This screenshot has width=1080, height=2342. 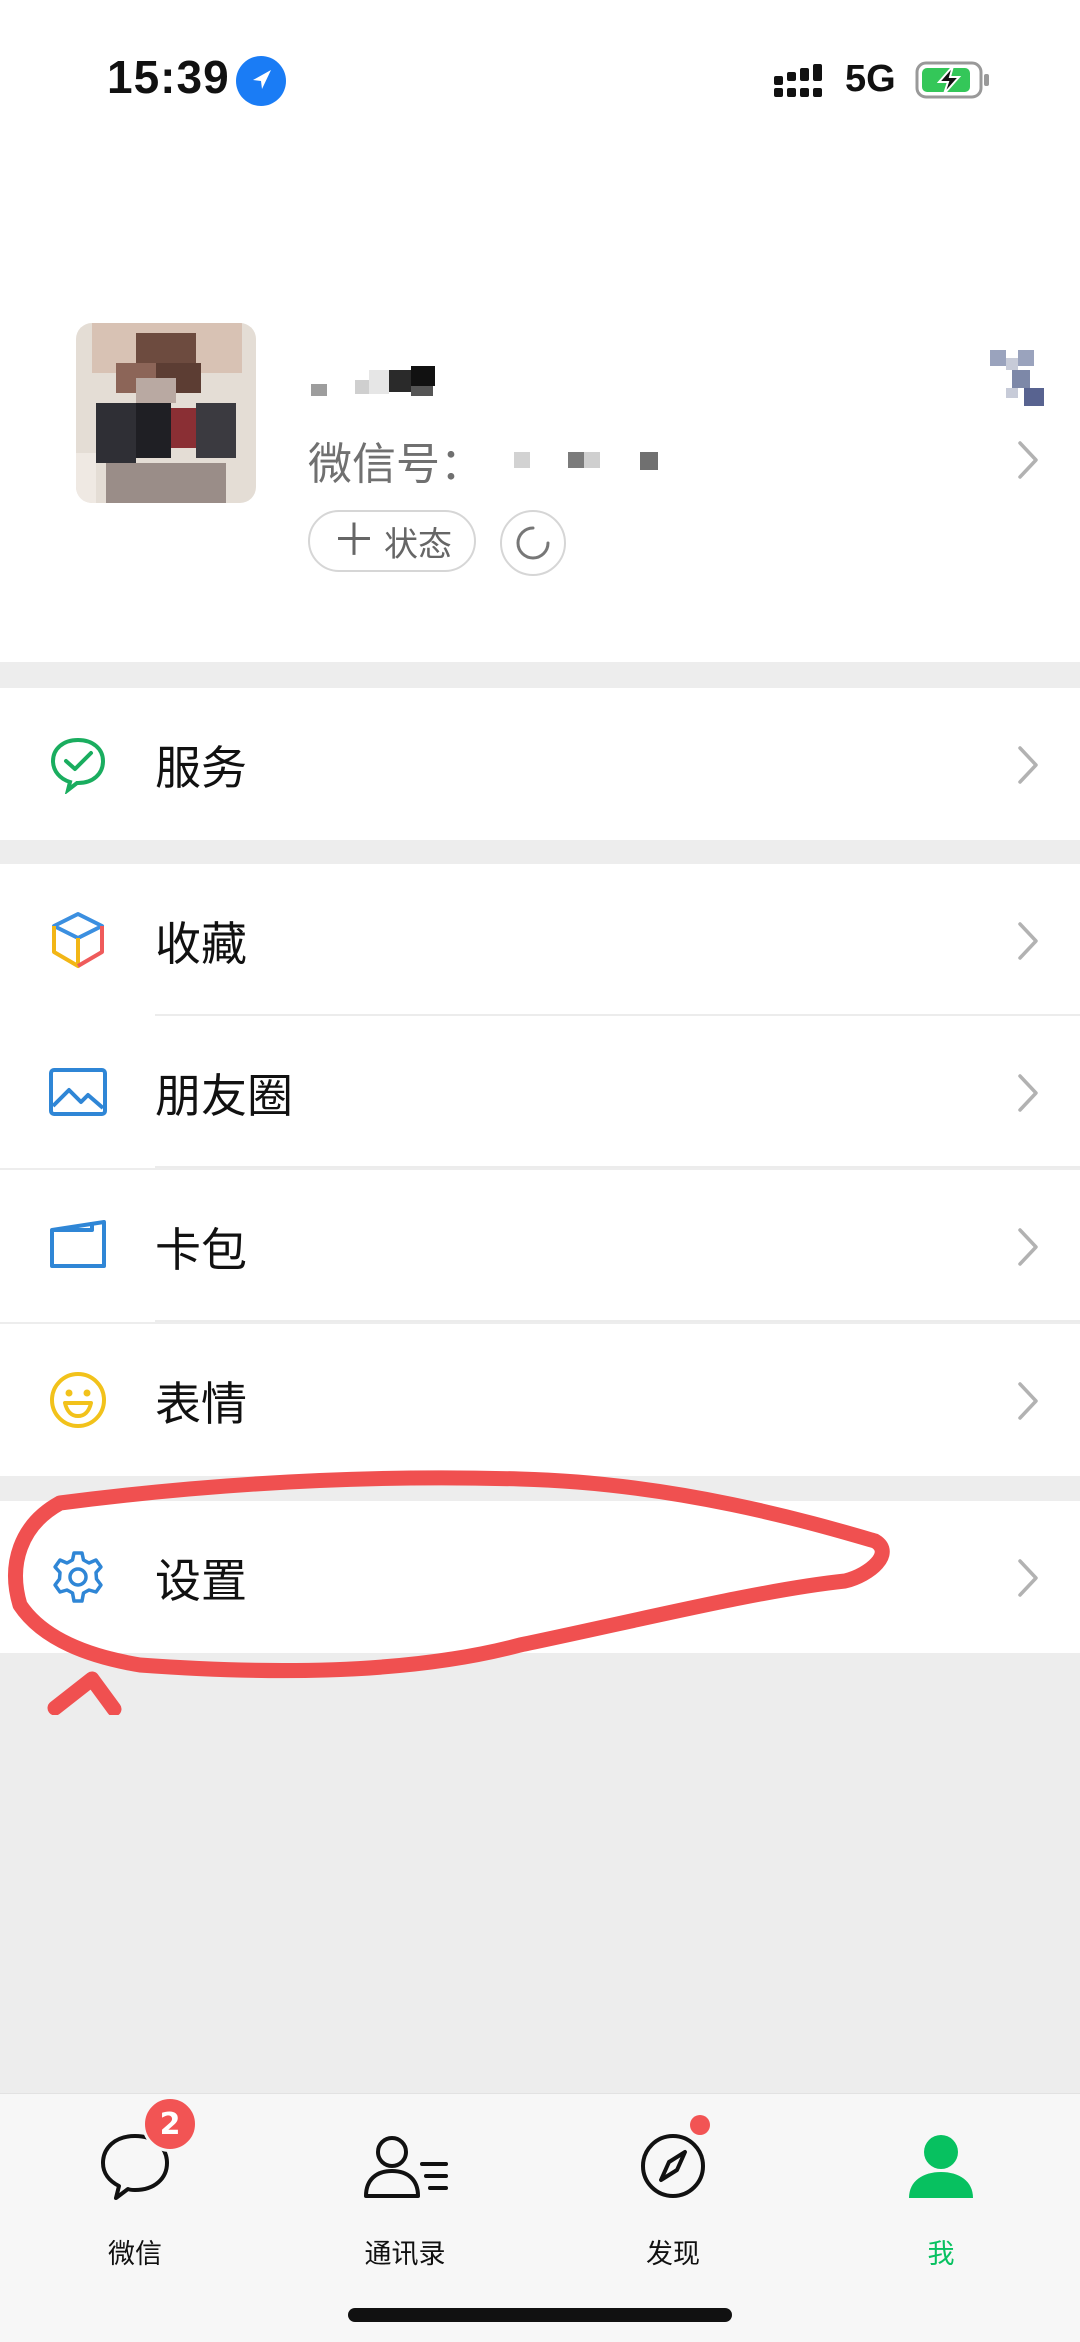 I want to click on signal-icon, so click(x=802, y=83).